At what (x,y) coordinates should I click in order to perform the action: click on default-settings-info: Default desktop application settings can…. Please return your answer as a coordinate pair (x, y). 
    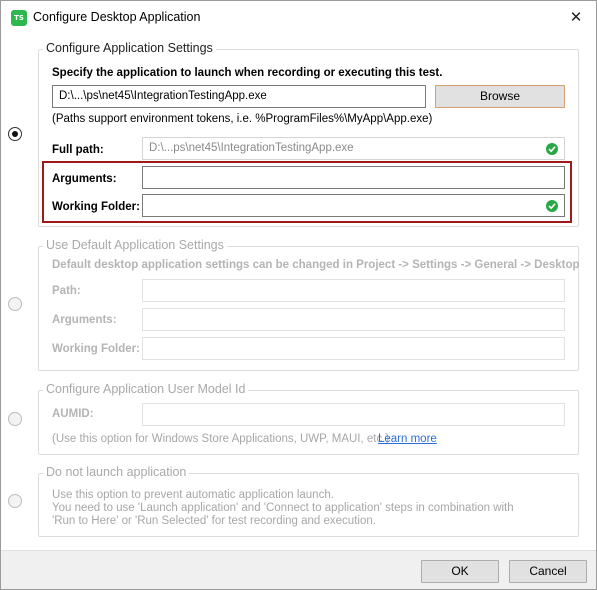
    Looking at the image, I should click on (316, 265).